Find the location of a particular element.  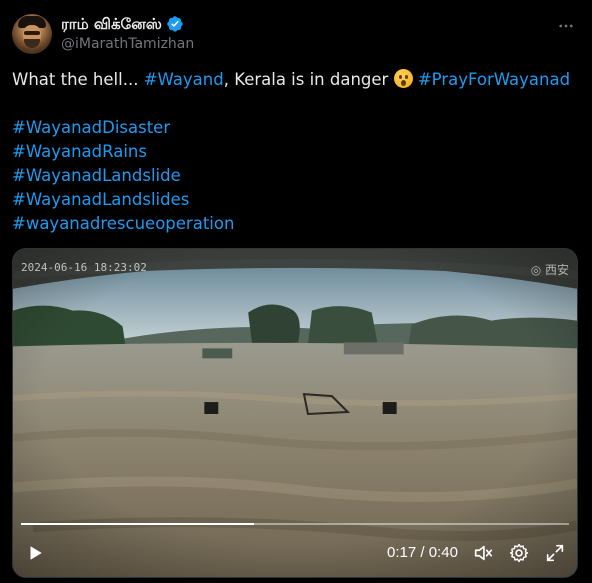

video-overlay-timestamp: 2024-06-16 18:23:02 is located at coordinates (84, 267).